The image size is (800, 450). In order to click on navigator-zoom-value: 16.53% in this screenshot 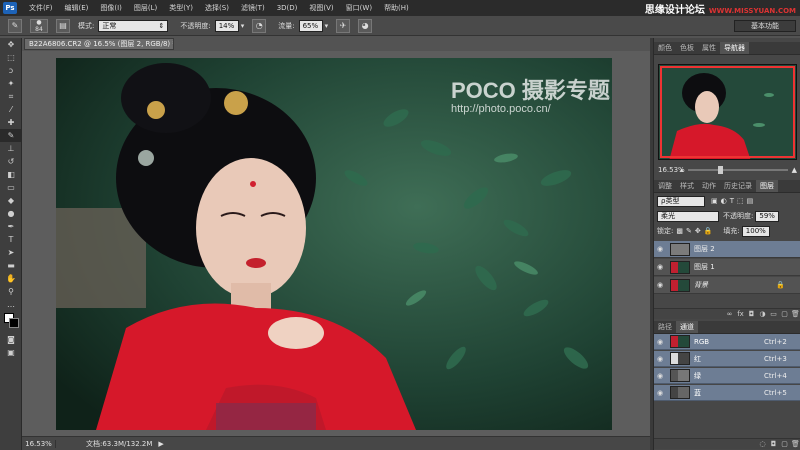, I will do `click(671, 170)`.